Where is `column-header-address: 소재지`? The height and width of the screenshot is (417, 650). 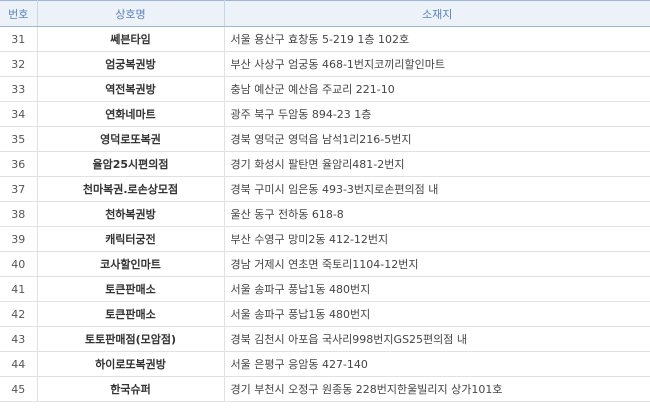 column-header-address: 소재지 is located at coordinates (437, 13).